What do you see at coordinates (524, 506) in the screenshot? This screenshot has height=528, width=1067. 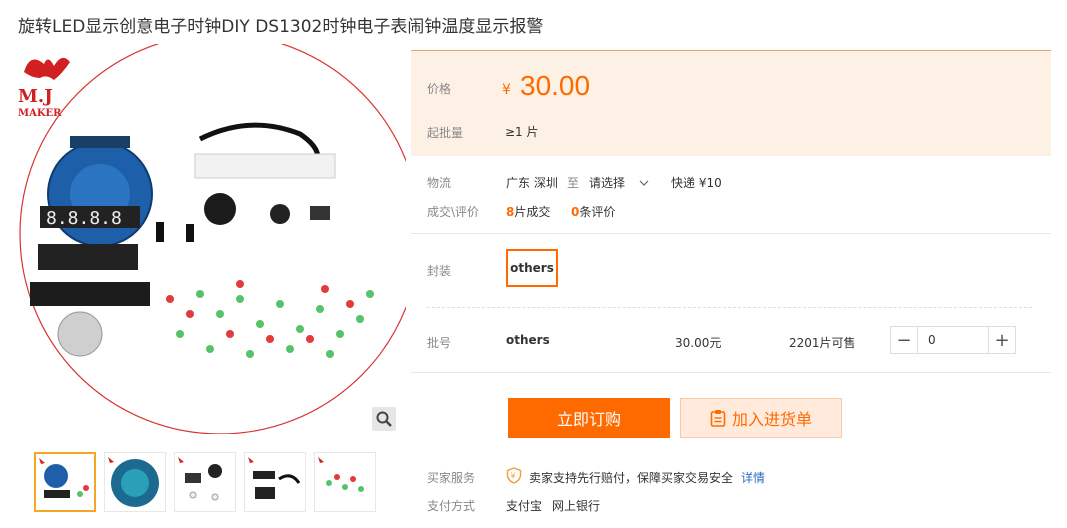 I see `payment-method-alipay: 支付宝` at bounding box center [524, 506].